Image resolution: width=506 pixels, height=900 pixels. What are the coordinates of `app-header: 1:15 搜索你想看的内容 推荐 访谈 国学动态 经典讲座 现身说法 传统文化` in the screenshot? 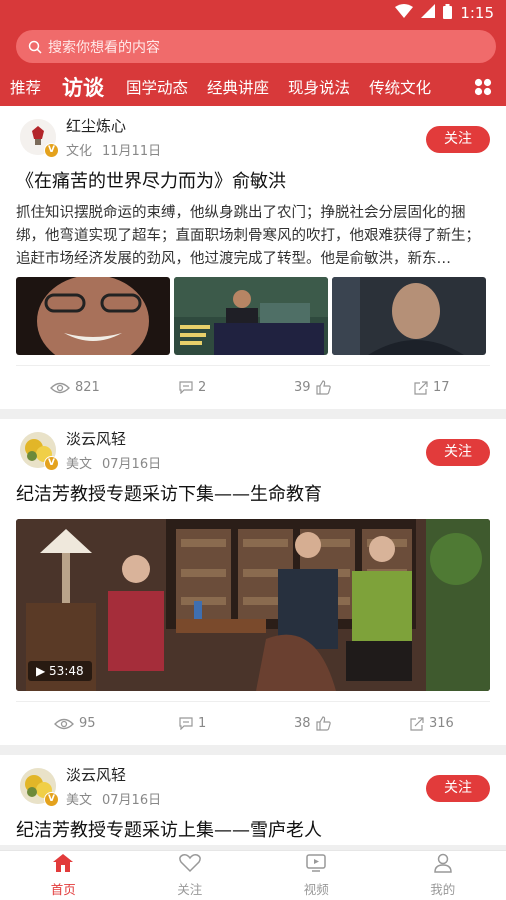 It's located at (253, 53).